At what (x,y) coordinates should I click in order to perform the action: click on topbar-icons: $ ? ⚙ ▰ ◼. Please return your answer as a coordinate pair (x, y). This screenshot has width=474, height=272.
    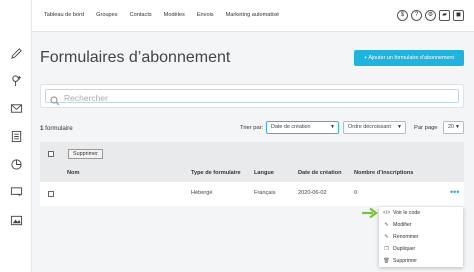
    Looking at the image, I should click on (430, 15).